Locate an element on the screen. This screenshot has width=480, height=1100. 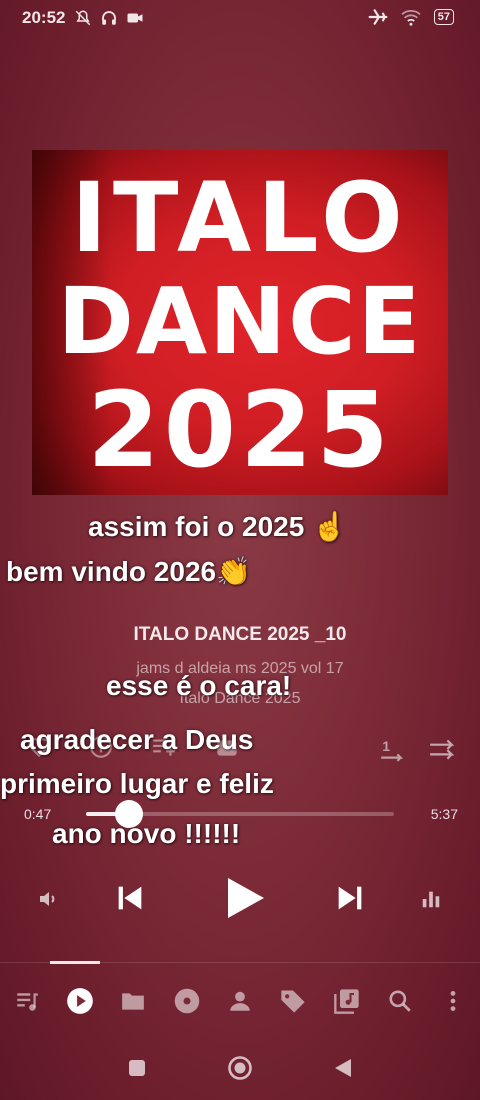
nav-queue is located at coordinates (27, 1001).